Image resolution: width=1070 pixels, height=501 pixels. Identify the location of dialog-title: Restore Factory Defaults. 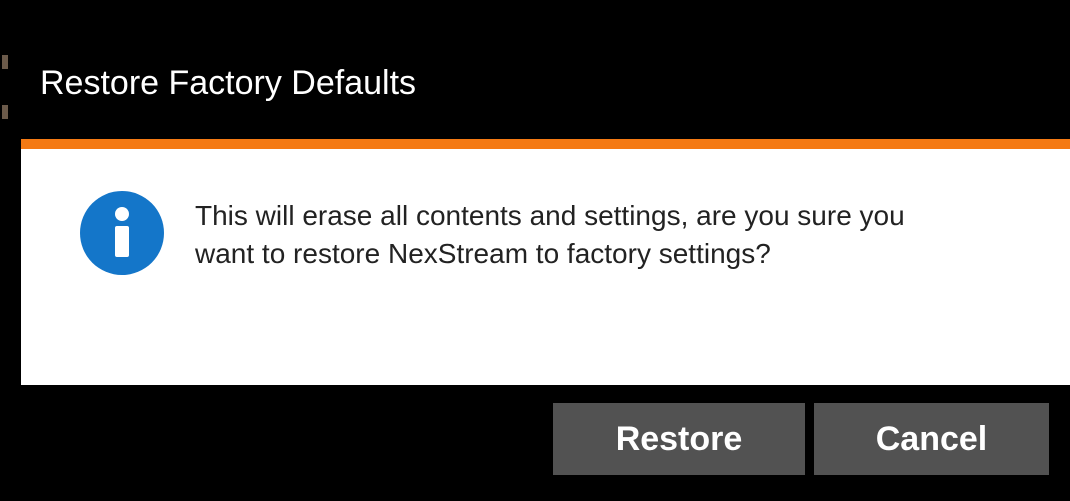
(228, 83).